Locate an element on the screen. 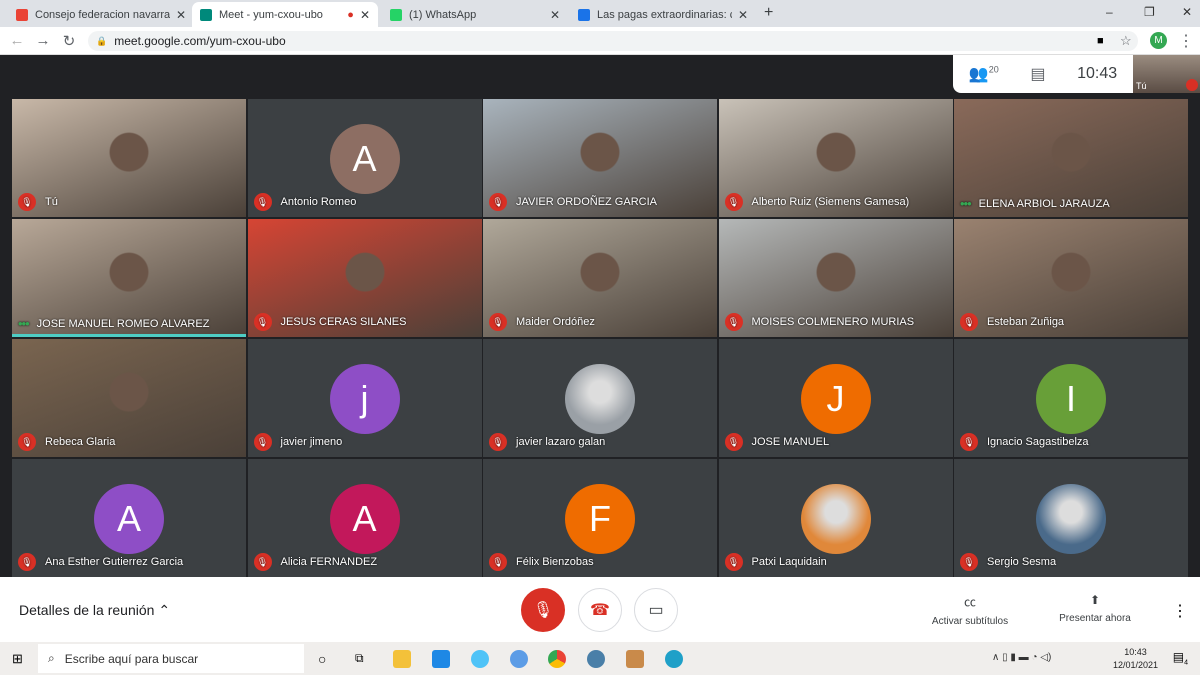 The width and height of the screenshot is (1200, 675). meeting-info-panel: 👥20 ▤ 10:43 is located at coordinates (1043, 74).